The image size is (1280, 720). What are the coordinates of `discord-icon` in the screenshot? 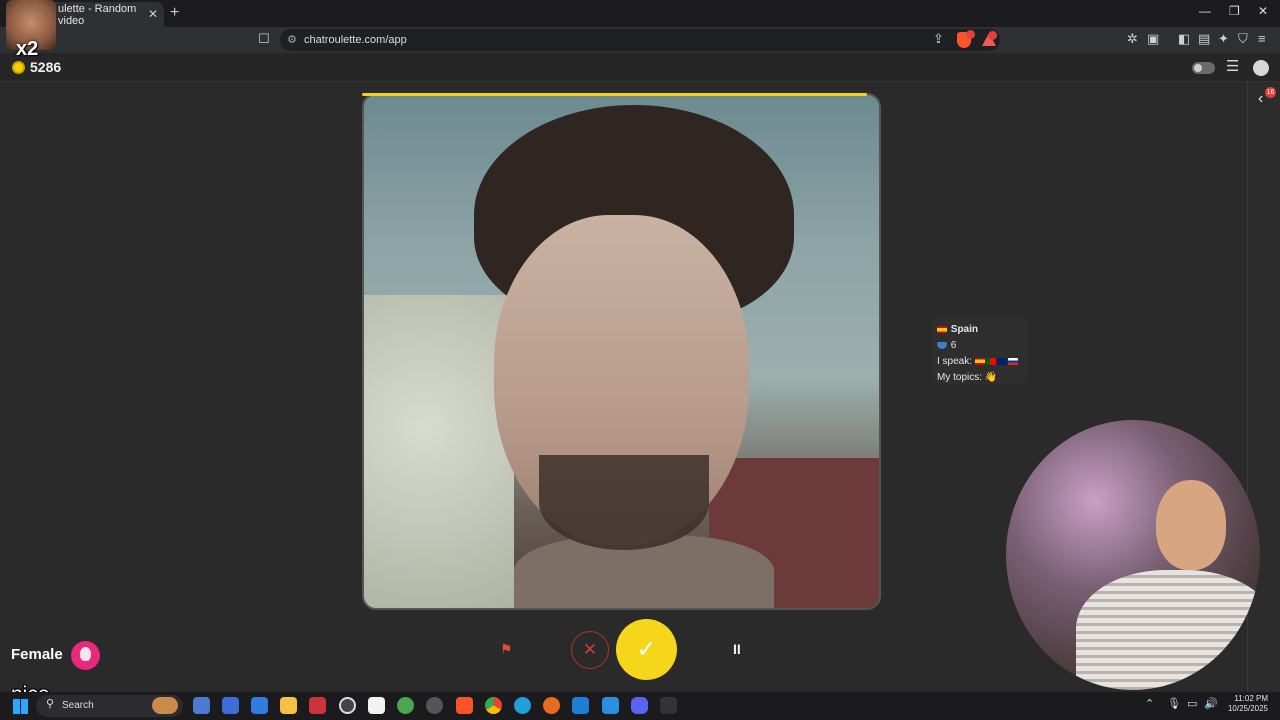 It's located at (639, 705).